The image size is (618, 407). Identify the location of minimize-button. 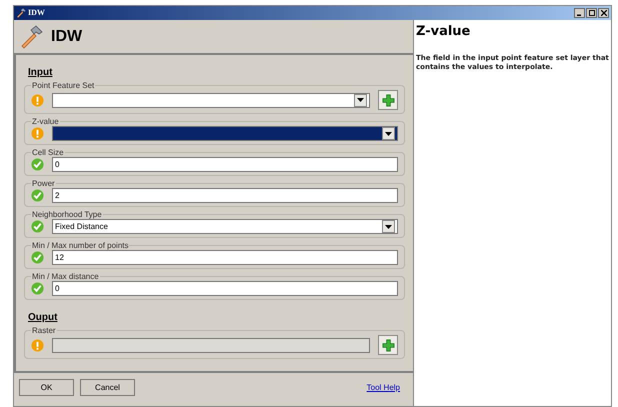
(579, 13).